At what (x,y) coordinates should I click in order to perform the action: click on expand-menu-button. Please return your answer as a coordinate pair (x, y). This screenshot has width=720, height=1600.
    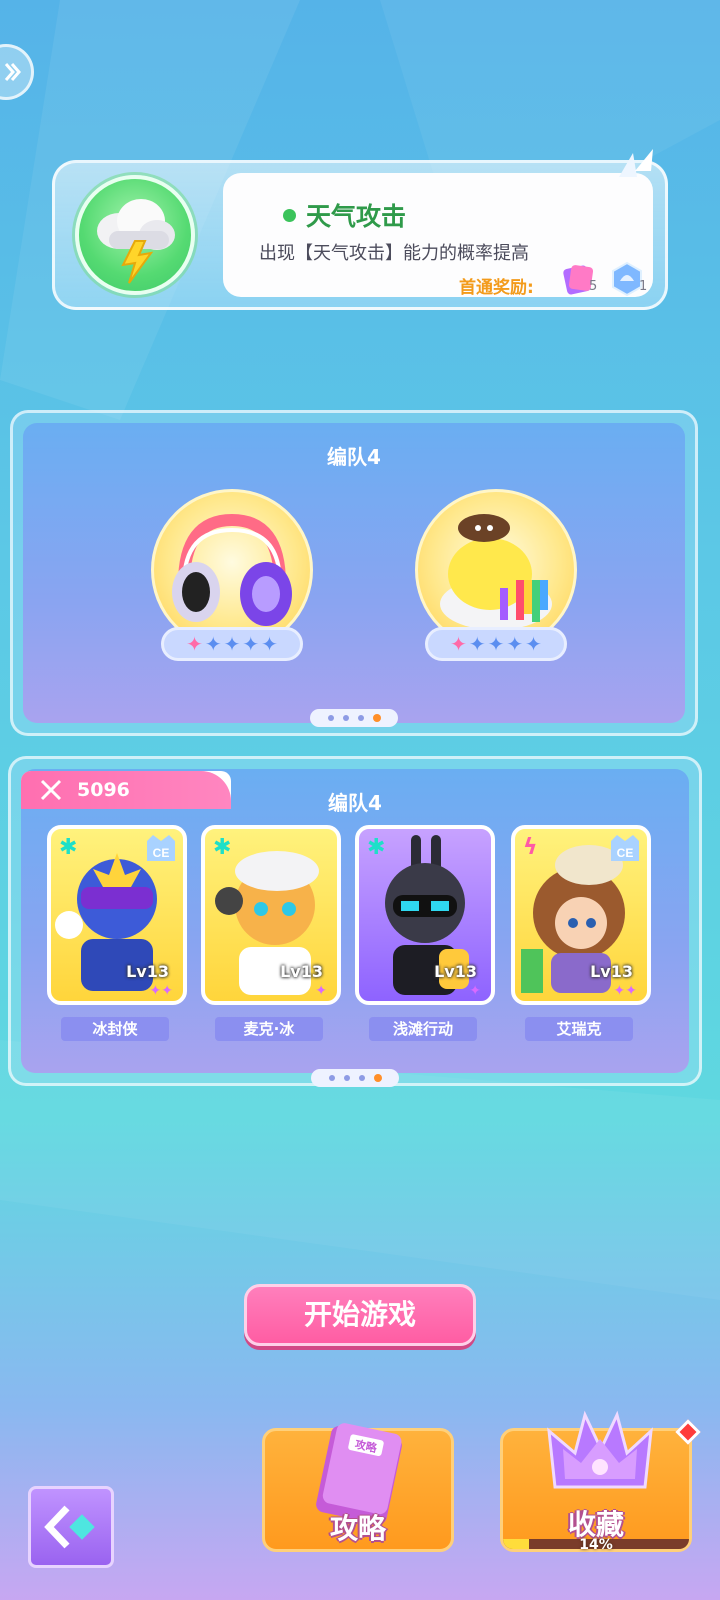
    Looking at the image, I should click on (17, 72).